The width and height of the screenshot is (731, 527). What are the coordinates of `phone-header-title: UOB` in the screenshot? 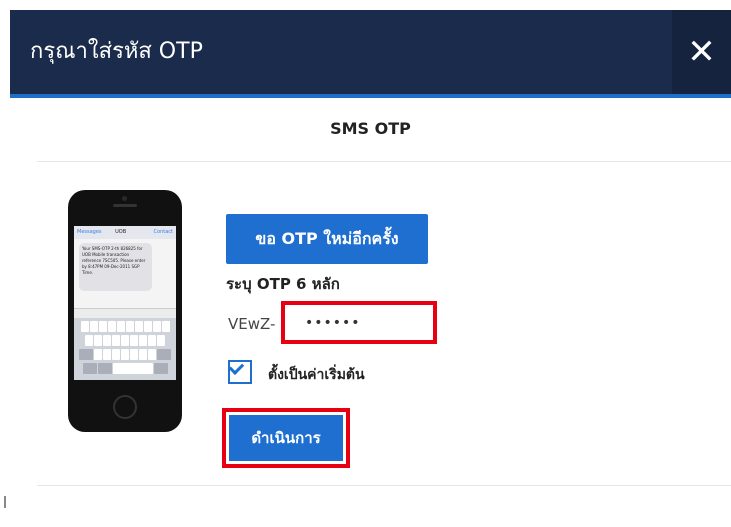 It's located at (121, 232).